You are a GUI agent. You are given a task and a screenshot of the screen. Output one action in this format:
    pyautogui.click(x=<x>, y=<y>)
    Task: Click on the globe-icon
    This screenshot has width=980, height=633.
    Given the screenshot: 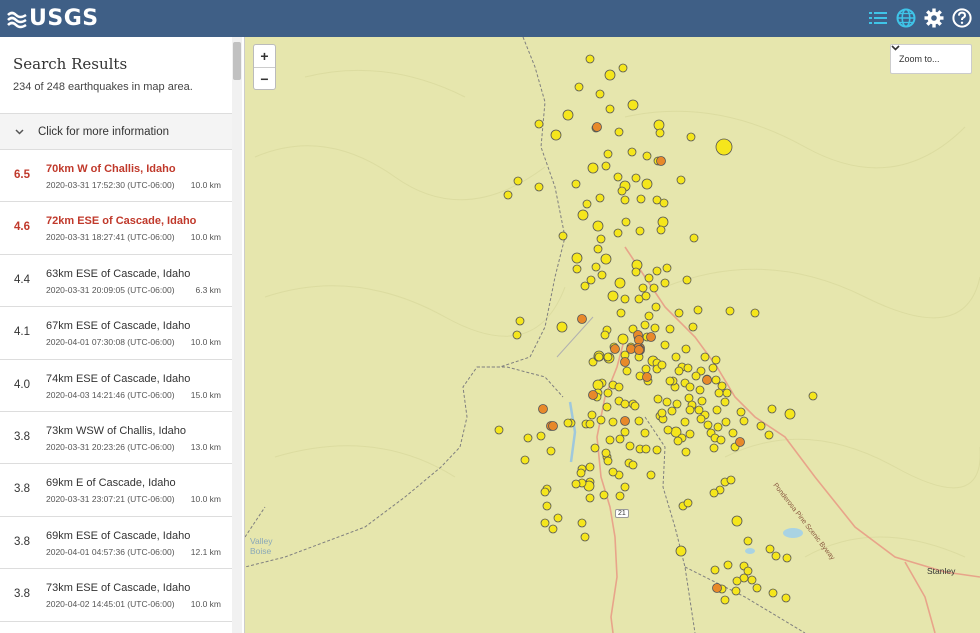 What is the action you would take?
    pyautogui.click(x=906, y=18)
    